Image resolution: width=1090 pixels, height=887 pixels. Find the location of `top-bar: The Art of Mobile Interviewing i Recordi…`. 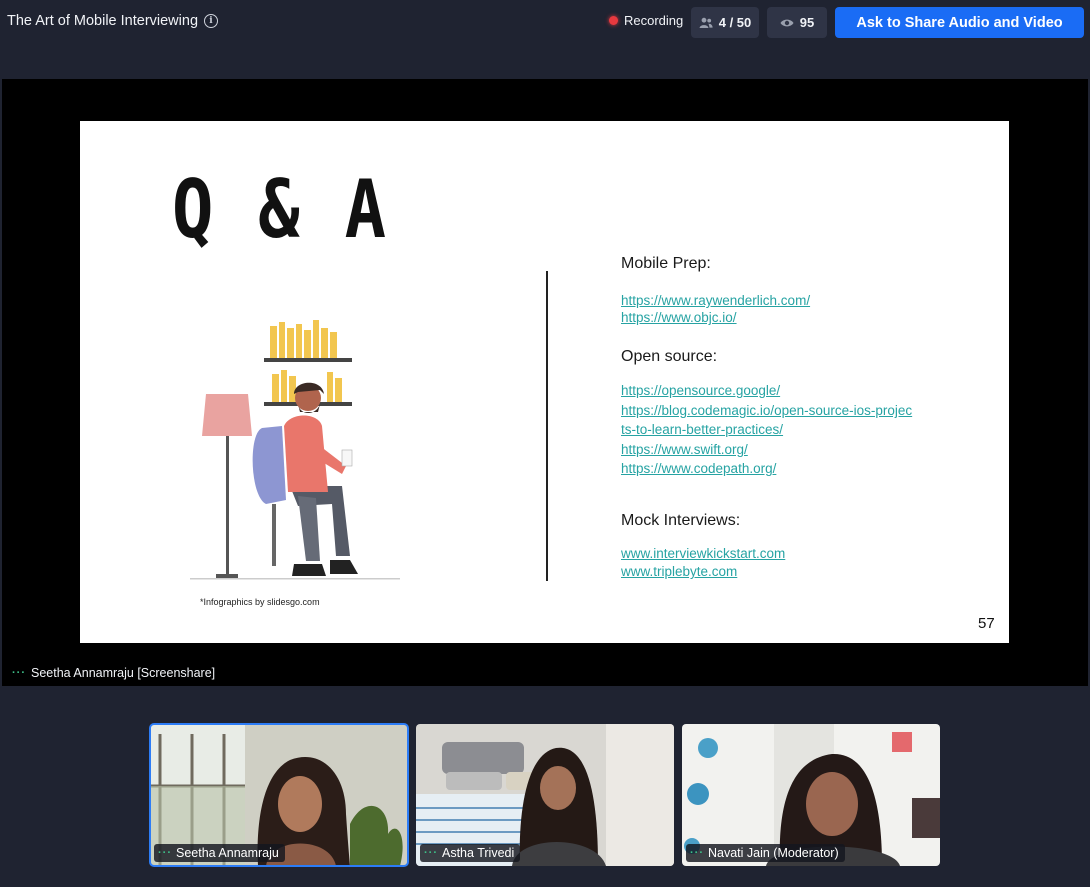

top-bar: The Art of Mobile Interviewing i Recordi… is located at coordinates (545, 22).